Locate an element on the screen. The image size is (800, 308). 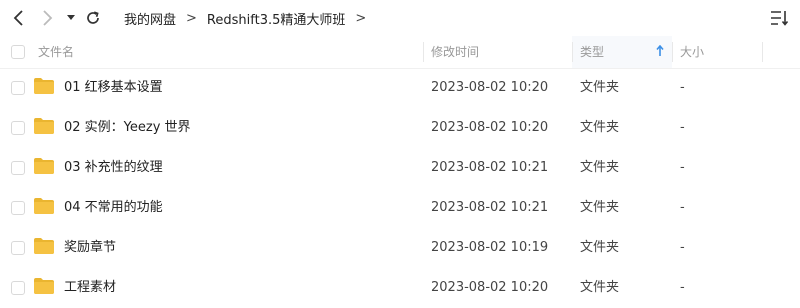
sort-order-button is located at coordinates (780, 18).